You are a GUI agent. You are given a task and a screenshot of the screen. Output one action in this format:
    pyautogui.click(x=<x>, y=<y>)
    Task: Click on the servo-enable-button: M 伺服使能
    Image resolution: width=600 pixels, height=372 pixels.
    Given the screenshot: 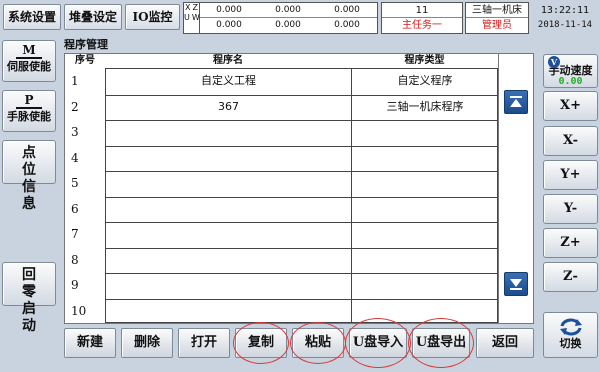 What is the action you would take?
    pyautogui.click(x=29, y=61)
    